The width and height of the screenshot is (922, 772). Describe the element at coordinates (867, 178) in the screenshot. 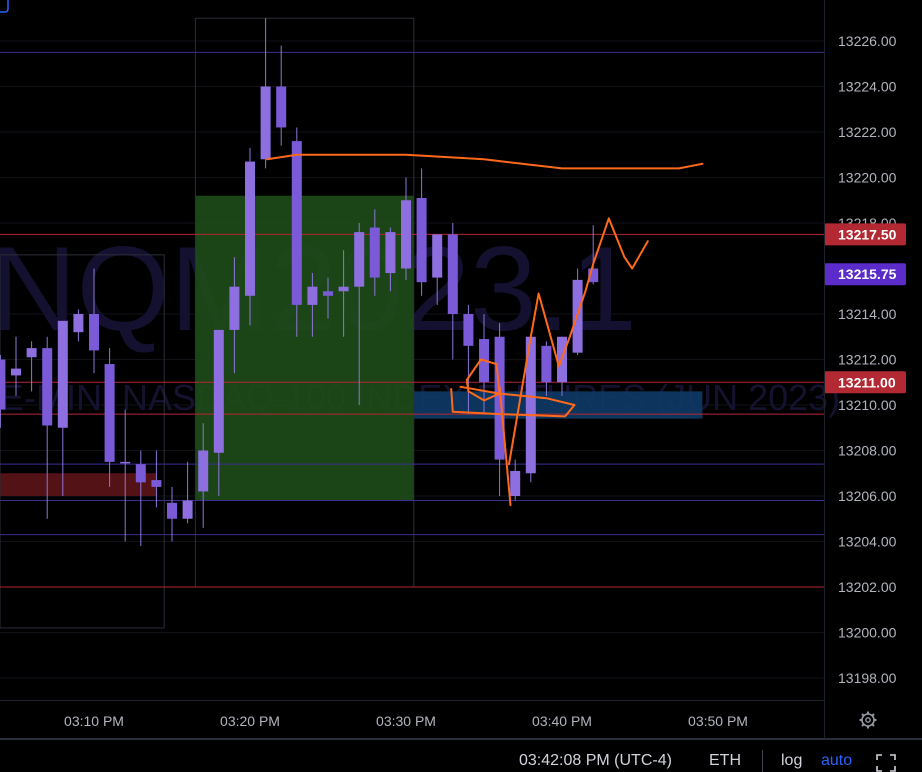

I see `price-tick-label: 13220.00` at that location.